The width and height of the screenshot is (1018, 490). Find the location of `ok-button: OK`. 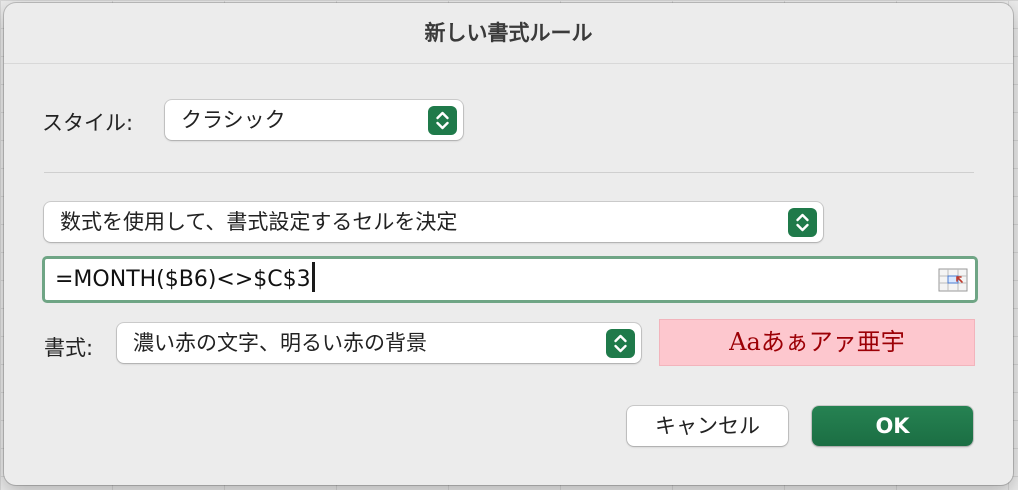

ok-button: OK is located at coordinates (892, 426).